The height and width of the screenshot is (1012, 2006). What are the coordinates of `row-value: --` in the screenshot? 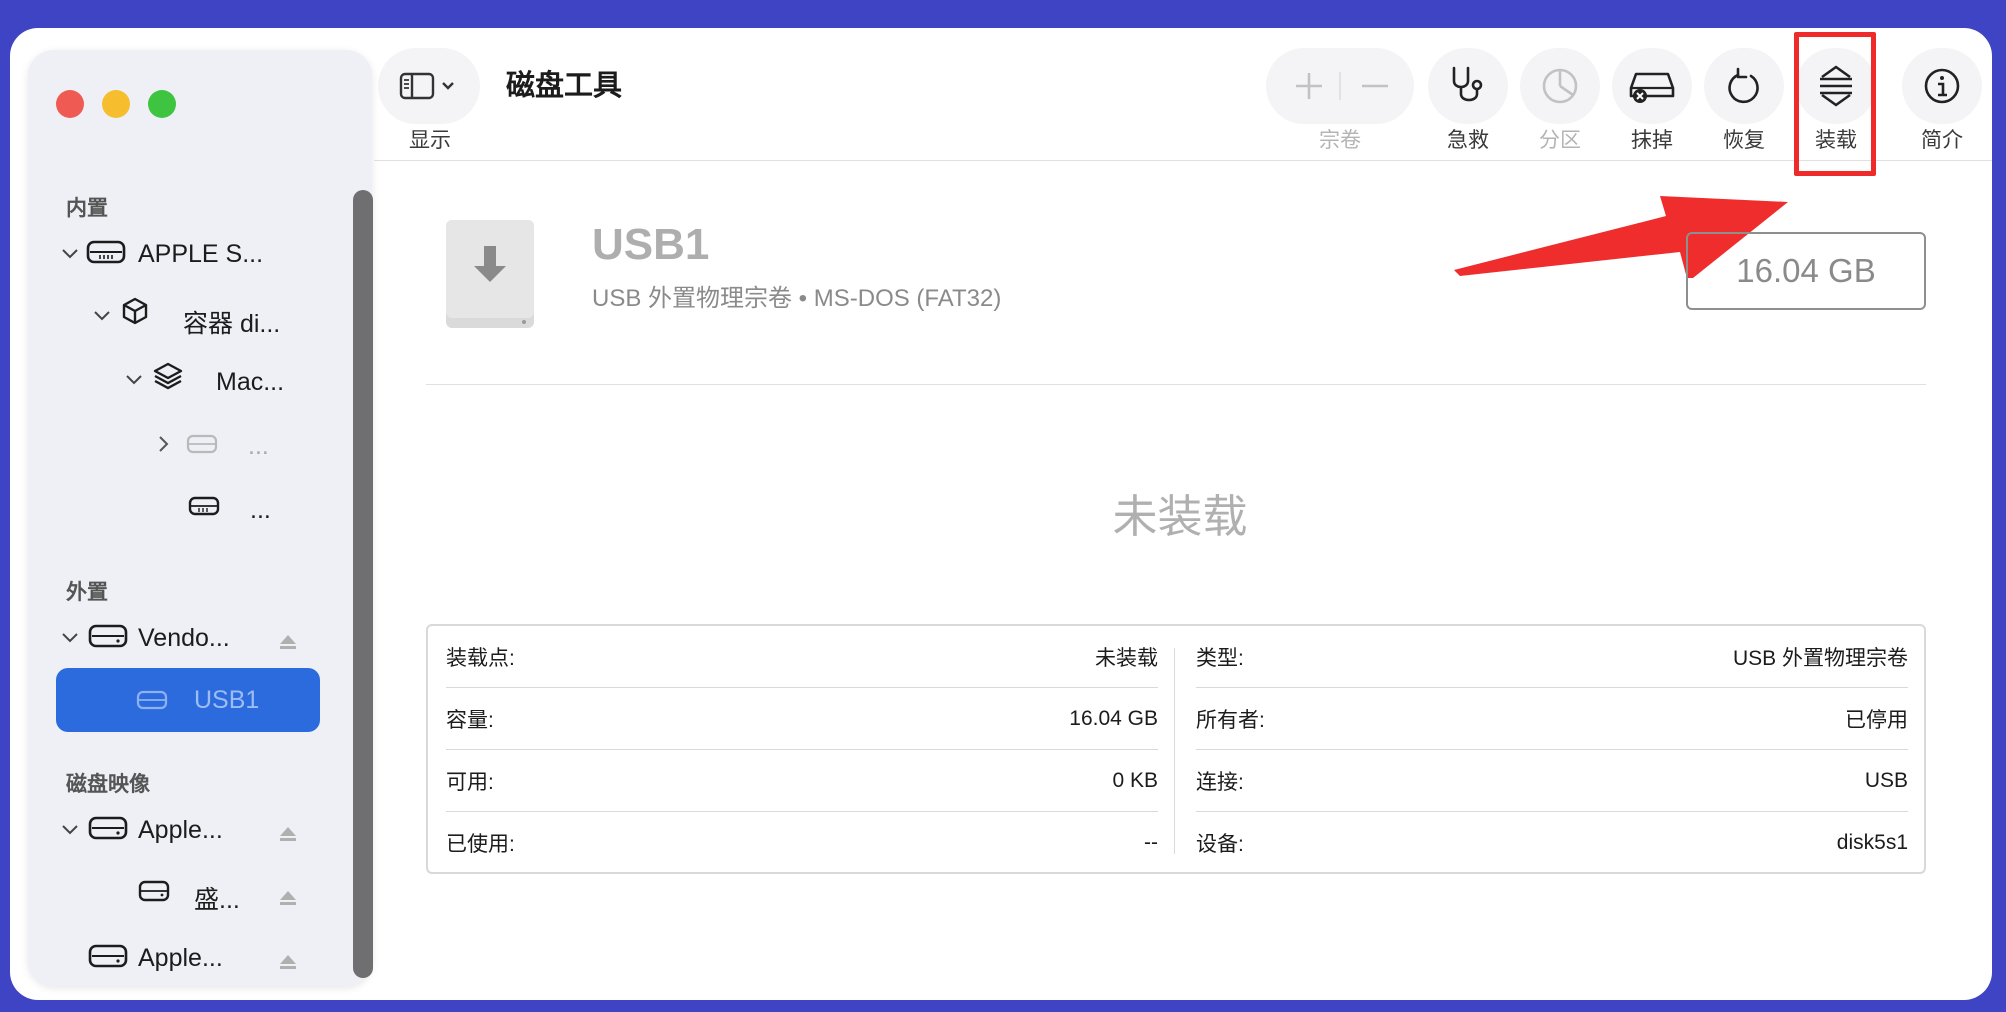 It's located at (1151, 842).